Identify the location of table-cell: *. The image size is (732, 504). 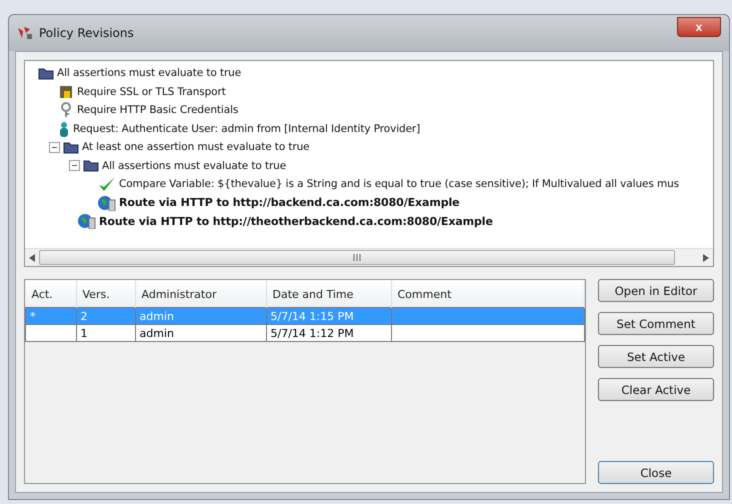
(51, 316).